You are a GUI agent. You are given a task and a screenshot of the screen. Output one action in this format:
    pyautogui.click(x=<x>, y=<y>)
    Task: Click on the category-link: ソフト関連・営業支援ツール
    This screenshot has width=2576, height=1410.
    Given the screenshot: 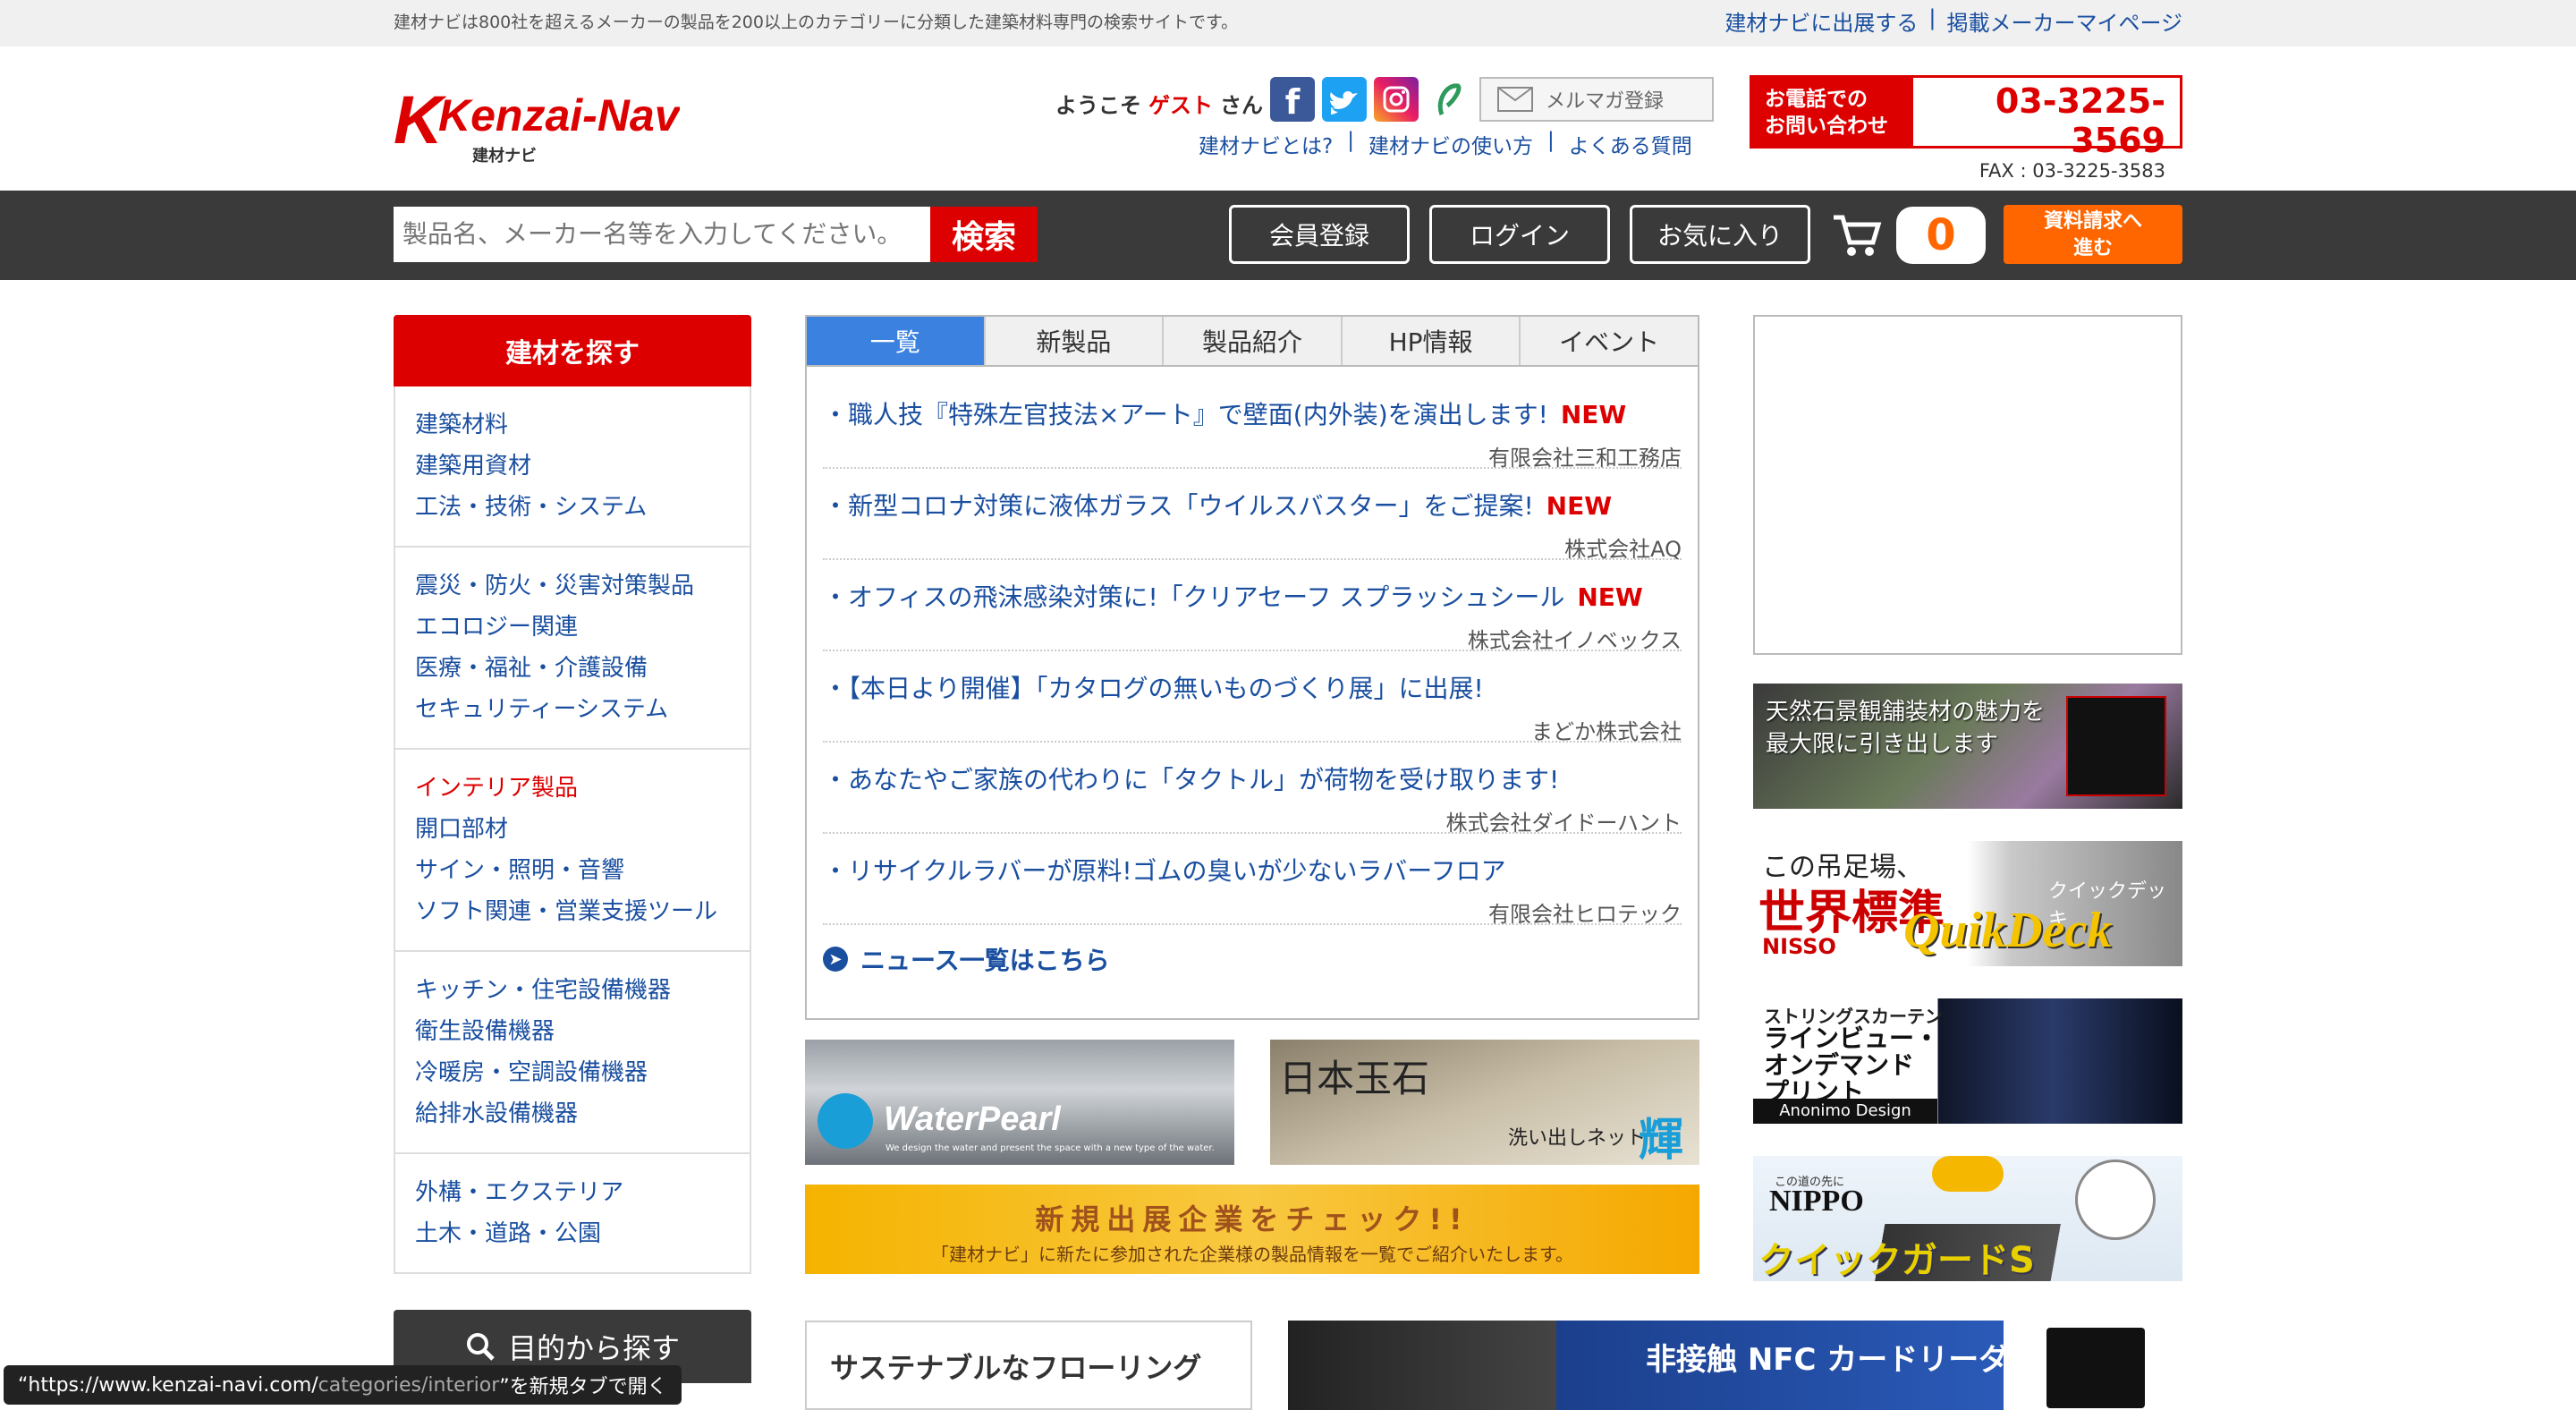 What is the action you would take?
    pyautogui.click(x=572, y=911)
    